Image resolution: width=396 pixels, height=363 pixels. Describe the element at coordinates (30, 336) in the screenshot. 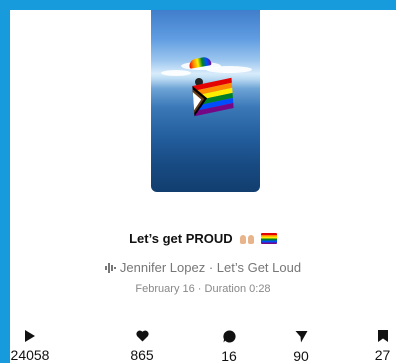

I see `play-icon` at that location.